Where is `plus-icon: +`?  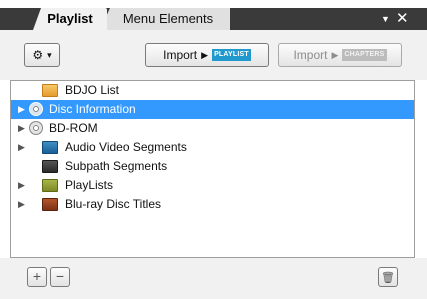 plus-icon: + is located at coordinates (37, 276).